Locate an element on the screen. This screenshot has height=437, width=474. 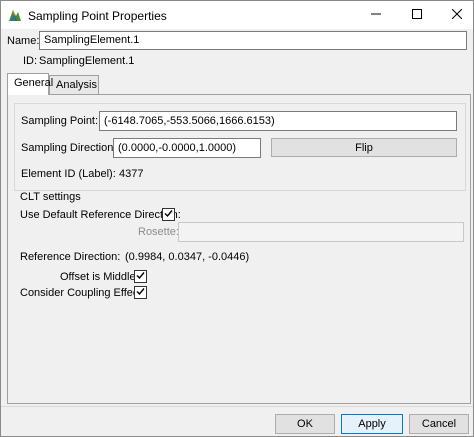
reference-direction-value: (0.9984, 0.0347, -0.0446) is located at coordinates (187, 257).